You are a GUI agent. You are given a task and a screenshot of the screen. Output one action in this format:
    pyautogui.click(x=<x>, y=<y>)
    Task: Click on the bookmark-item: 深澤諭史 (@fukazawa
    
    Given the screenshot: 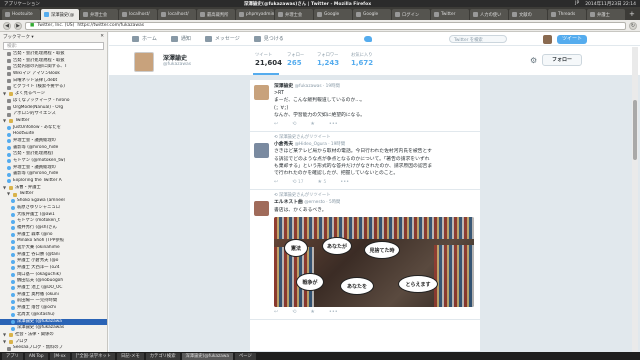 What is the action you would take?
    pyautogui.click(x=53, y=322)
    